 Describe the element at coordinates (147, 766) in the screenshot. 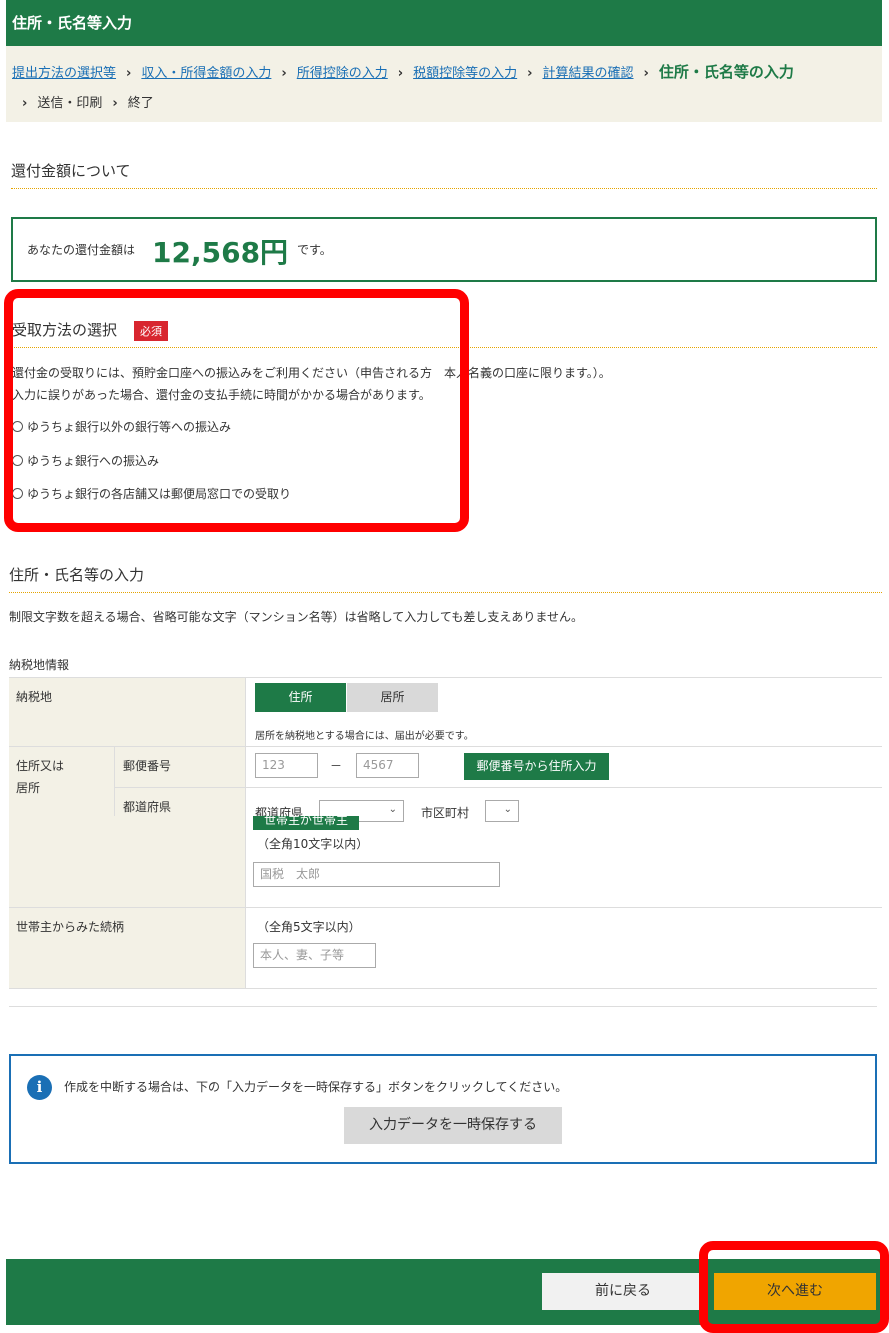

I see `postal-label: 郵便番号` at that location.